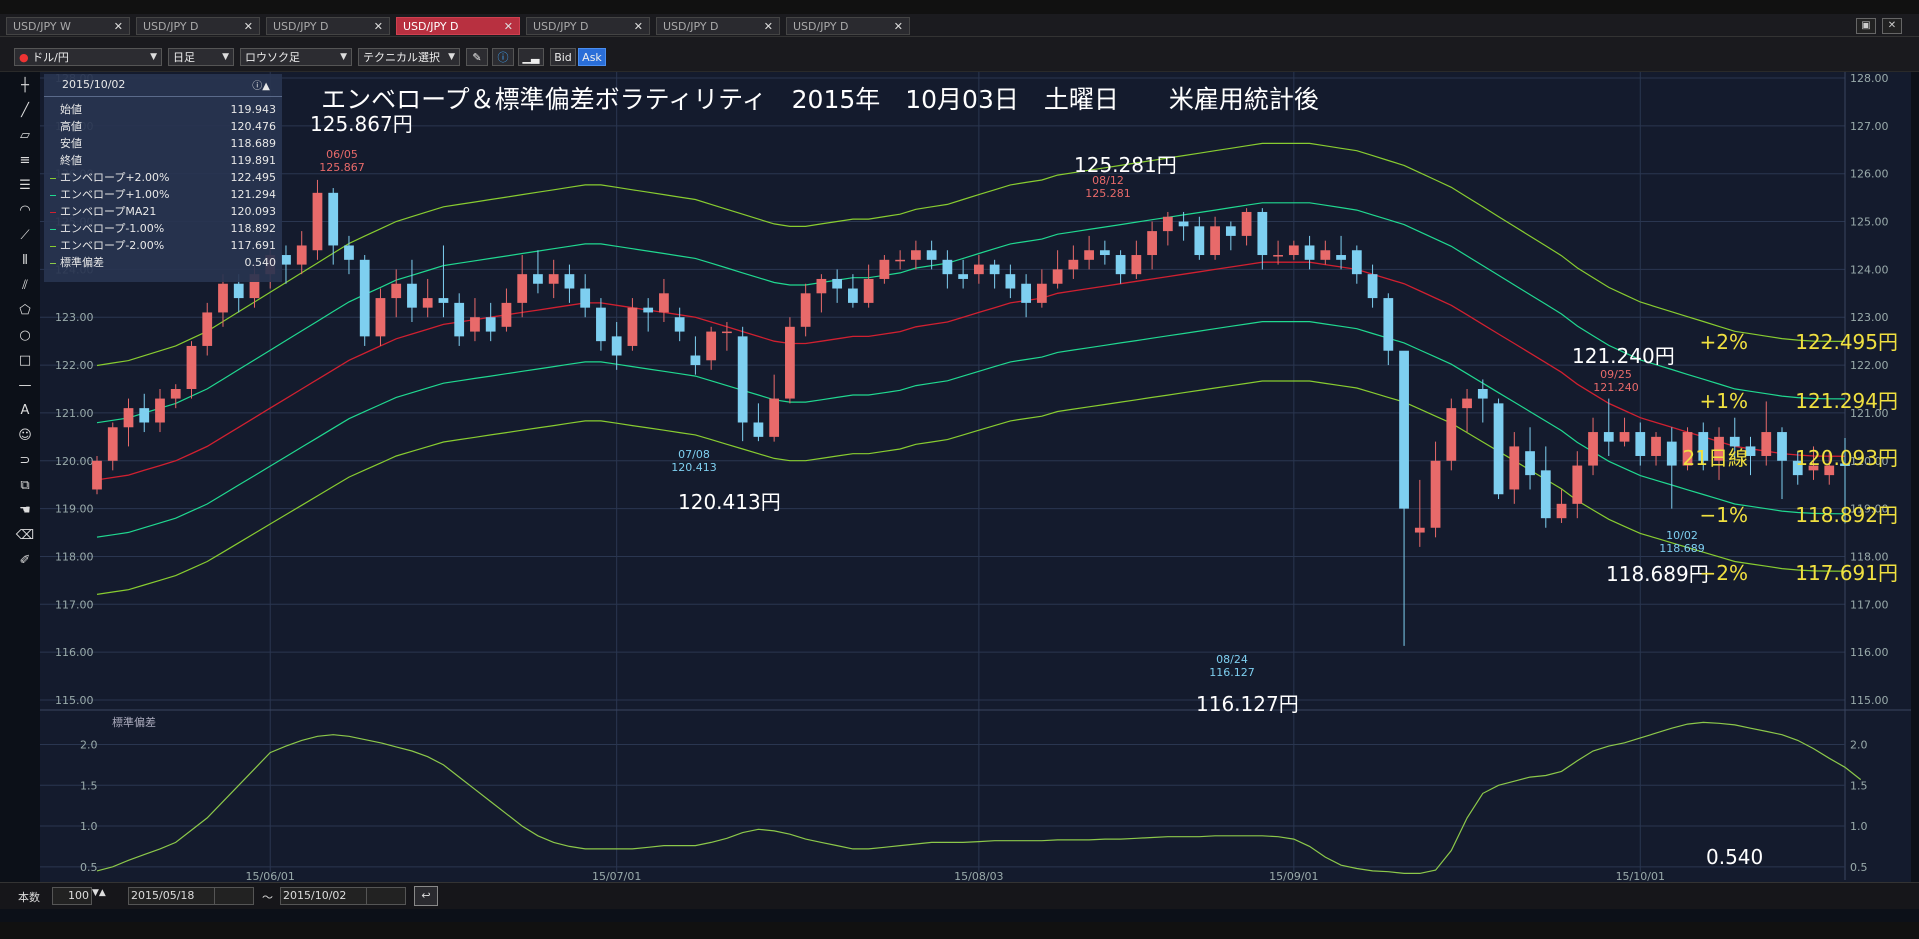 Image resolution: width=1919 pixels, height=939 pixels. Describe the element at coordinates (342, 154) in the screenshot. I see `extreme-date-label: 06/05` at that location.